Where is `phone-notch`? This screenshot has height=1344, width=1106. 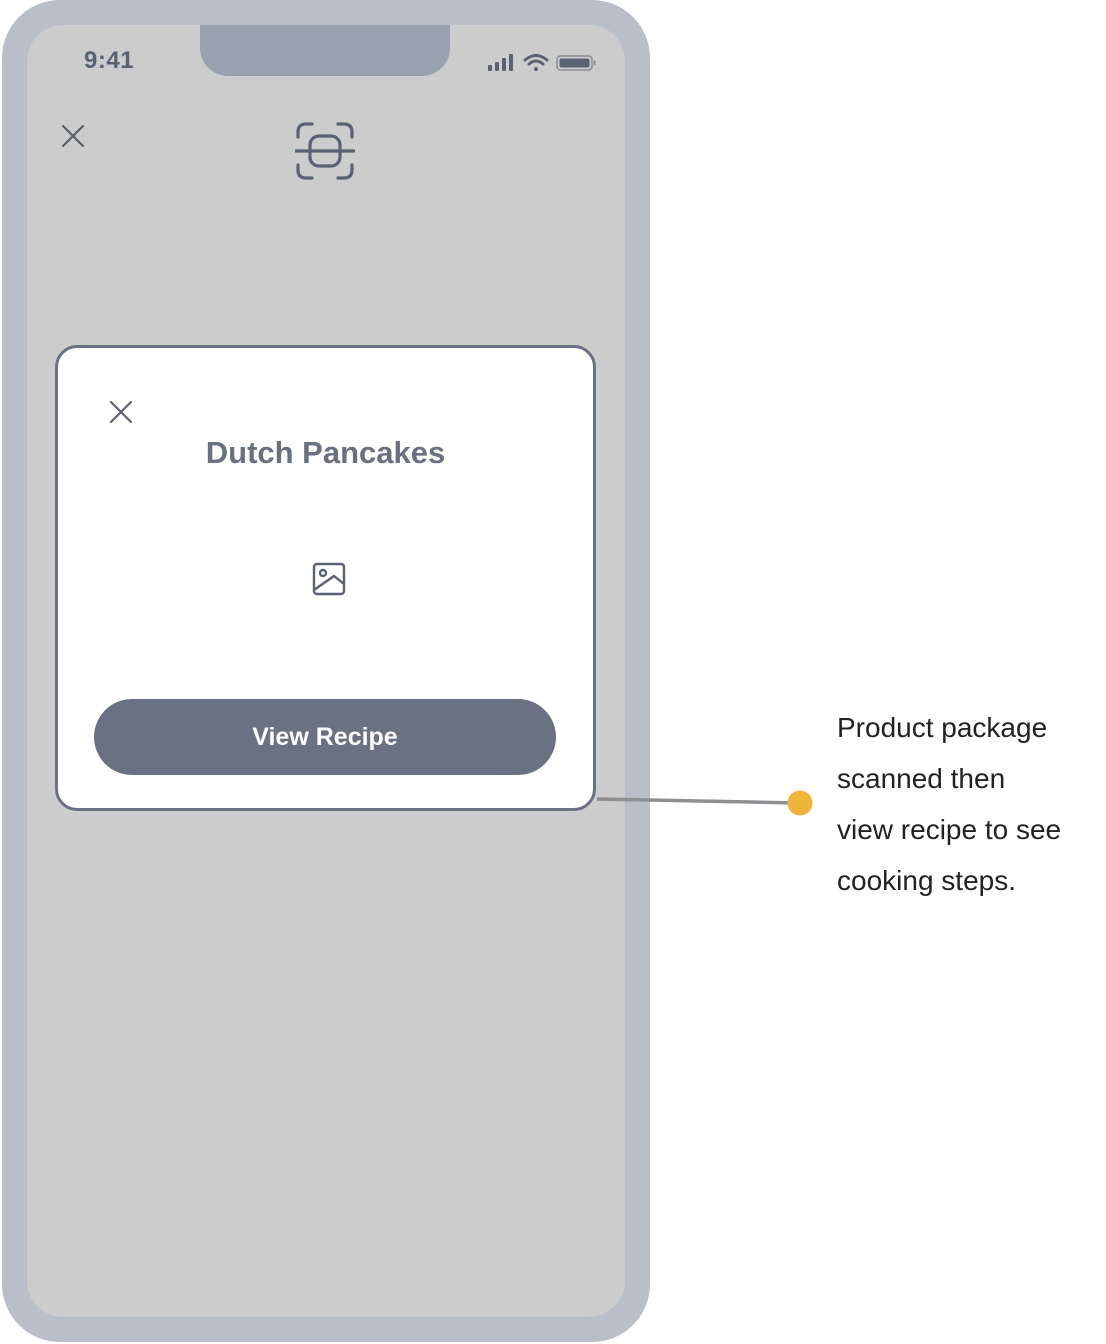
phone-notch is located at coordinates (325, 50).